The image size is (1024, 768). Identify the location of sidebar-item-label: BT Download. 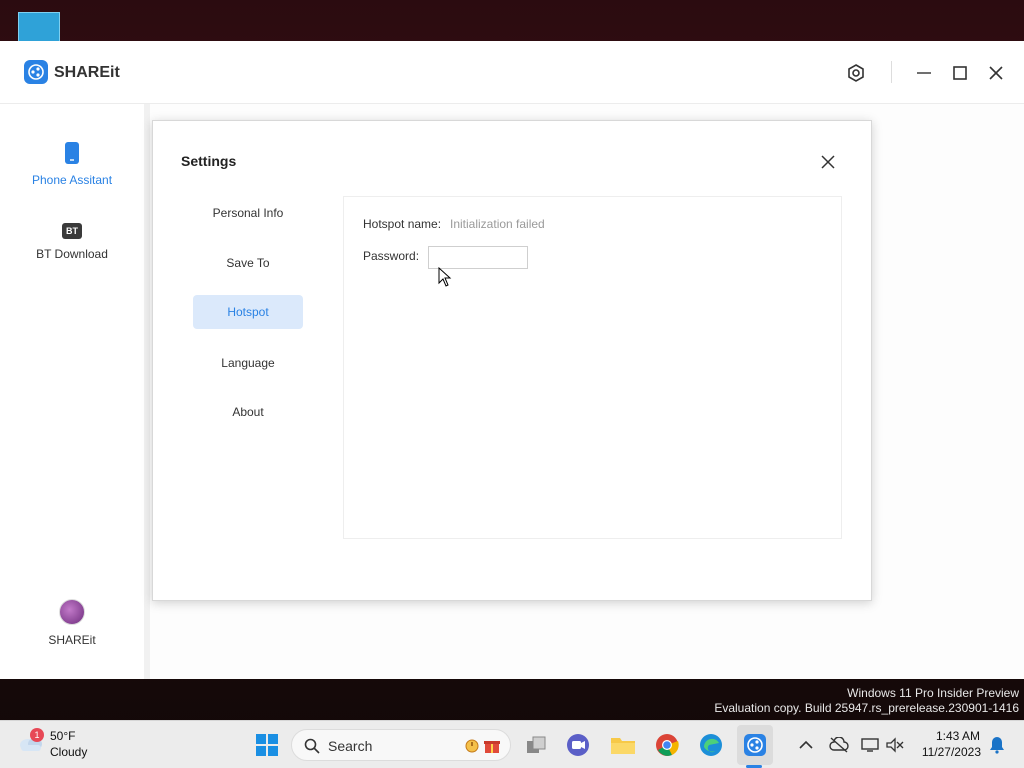
(72, 254).